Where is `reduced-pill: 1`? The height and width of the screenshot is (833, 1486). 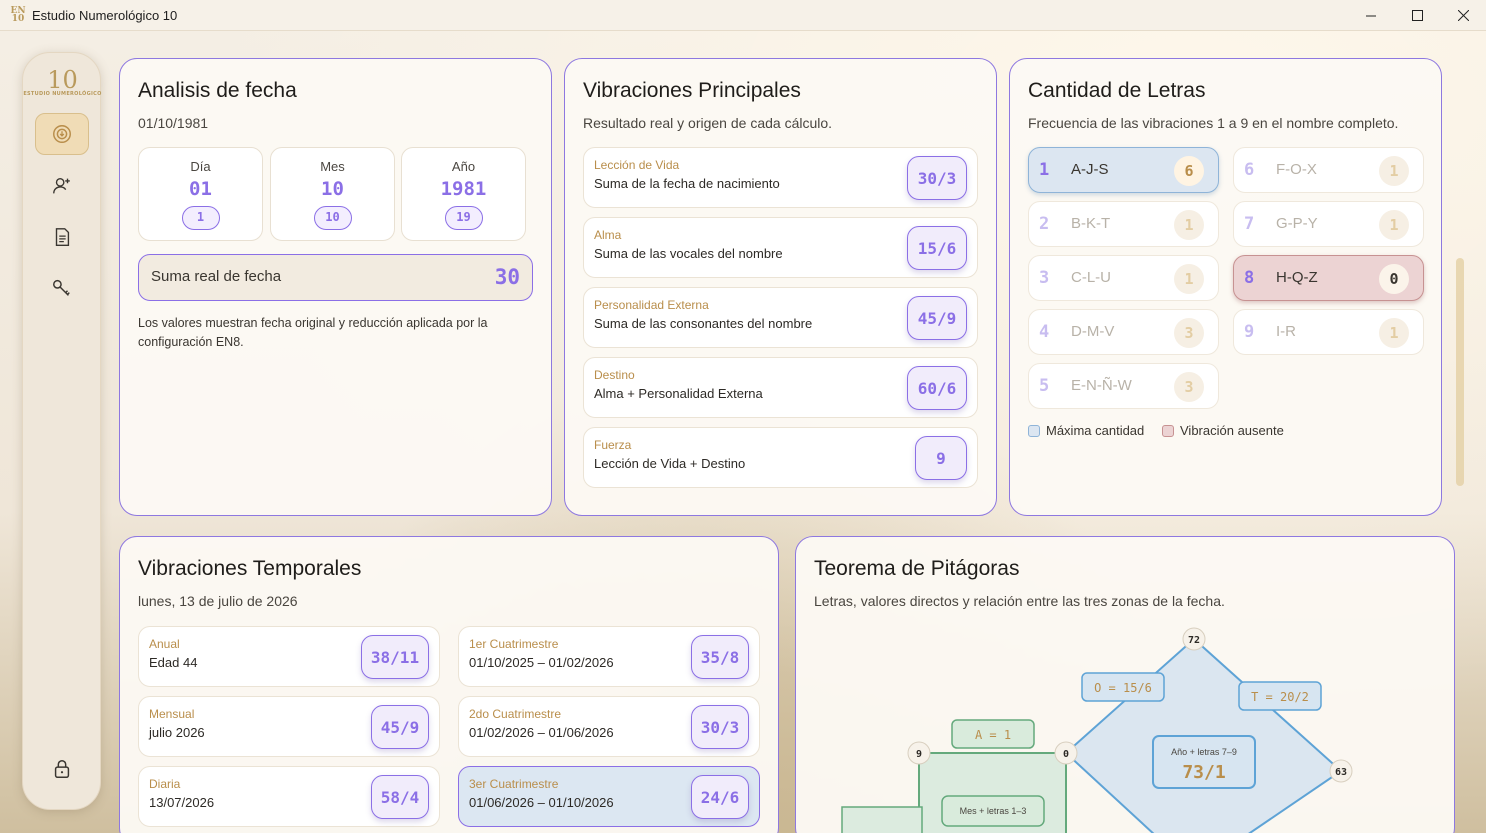 reduced-pill: 1 is located at coordinates (200, 218).